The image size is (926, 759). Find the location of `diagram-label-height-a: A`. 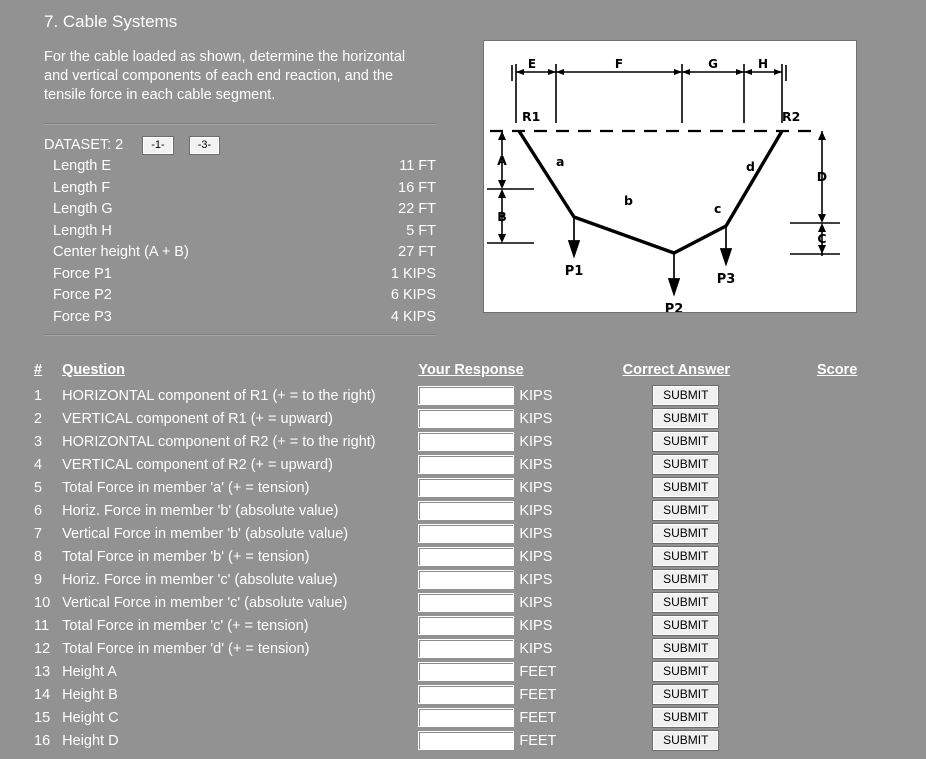

diagram-label-height-a: A is located at coordinates (502, 160).